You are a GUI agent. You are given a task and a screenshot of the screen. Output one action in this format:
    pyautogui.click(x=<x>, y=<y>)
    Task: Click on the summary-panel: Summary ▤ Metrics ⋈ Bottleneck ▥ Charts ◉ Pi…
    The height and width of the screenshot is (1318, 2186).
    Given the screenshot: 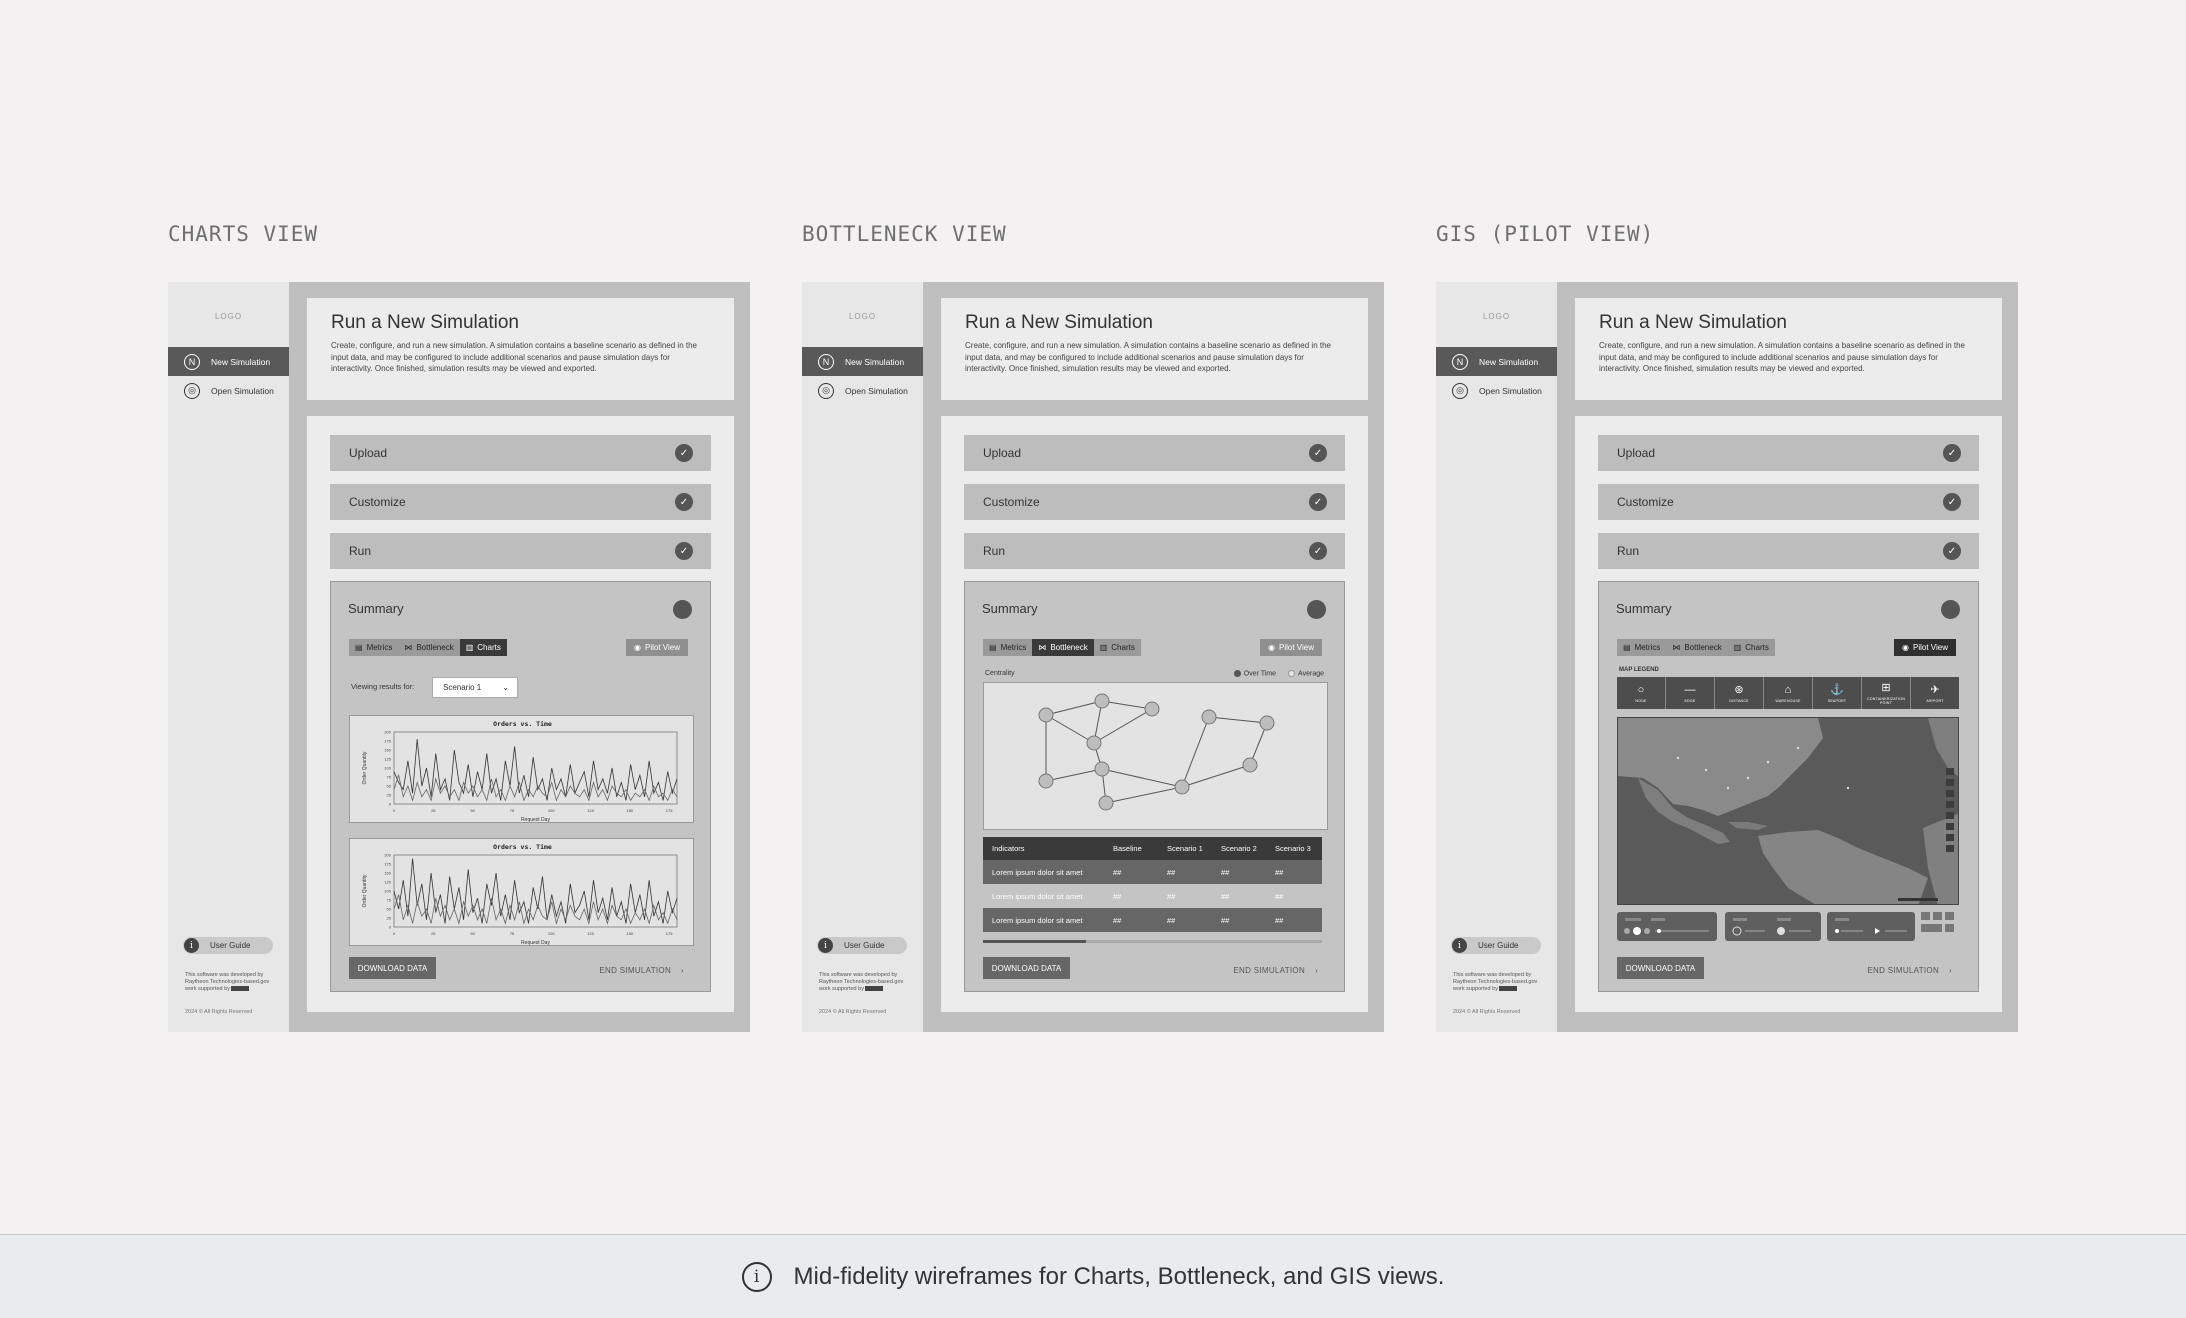 What is the action you would take?
    pyautogui.click(x=520, y=786)
    